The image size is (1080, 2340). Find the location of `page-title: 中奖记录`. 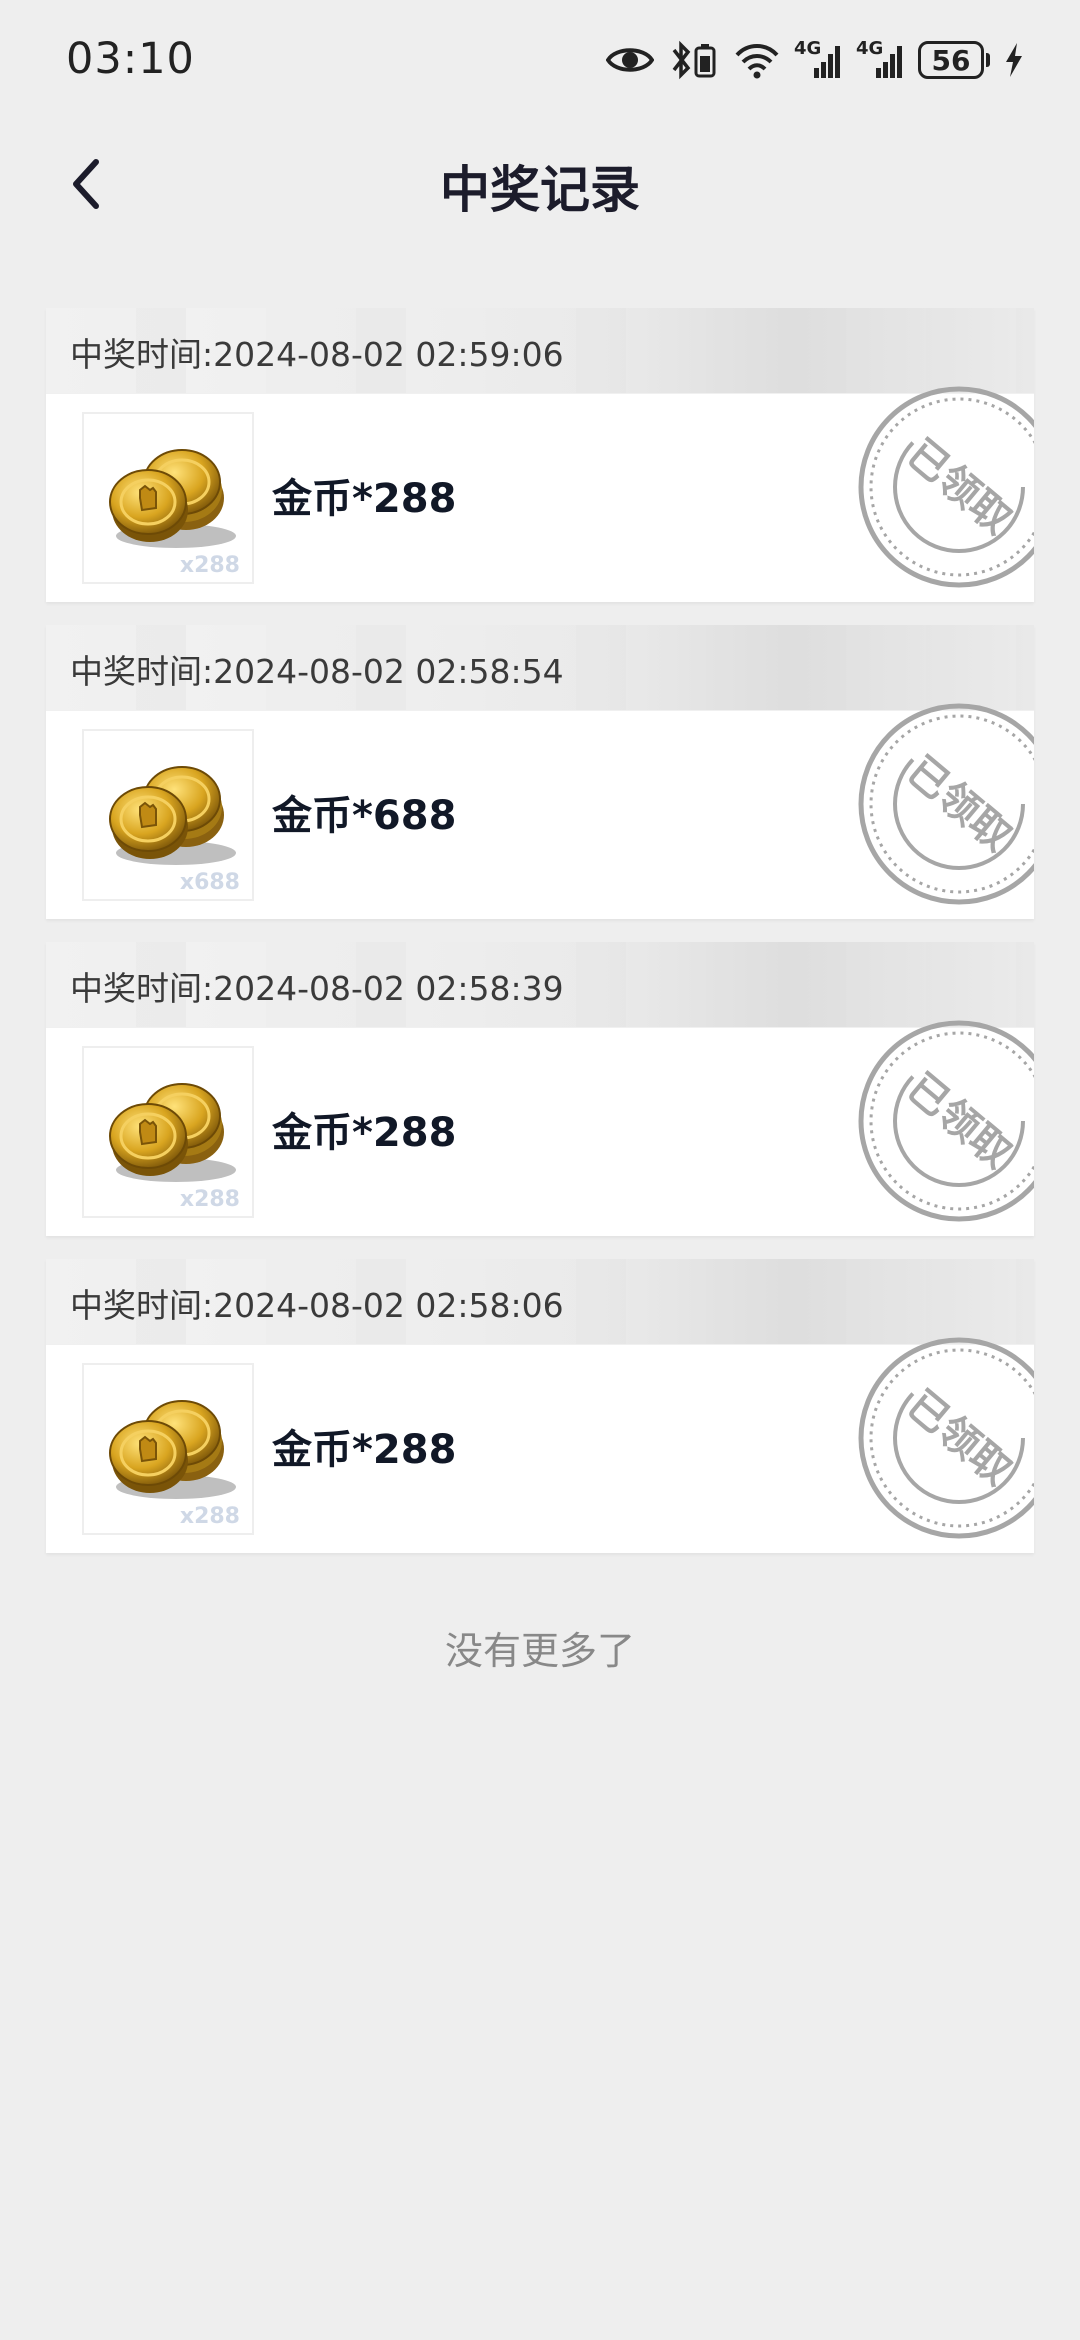

page-title: 中奖记录 is located at coordinates (540, 190).